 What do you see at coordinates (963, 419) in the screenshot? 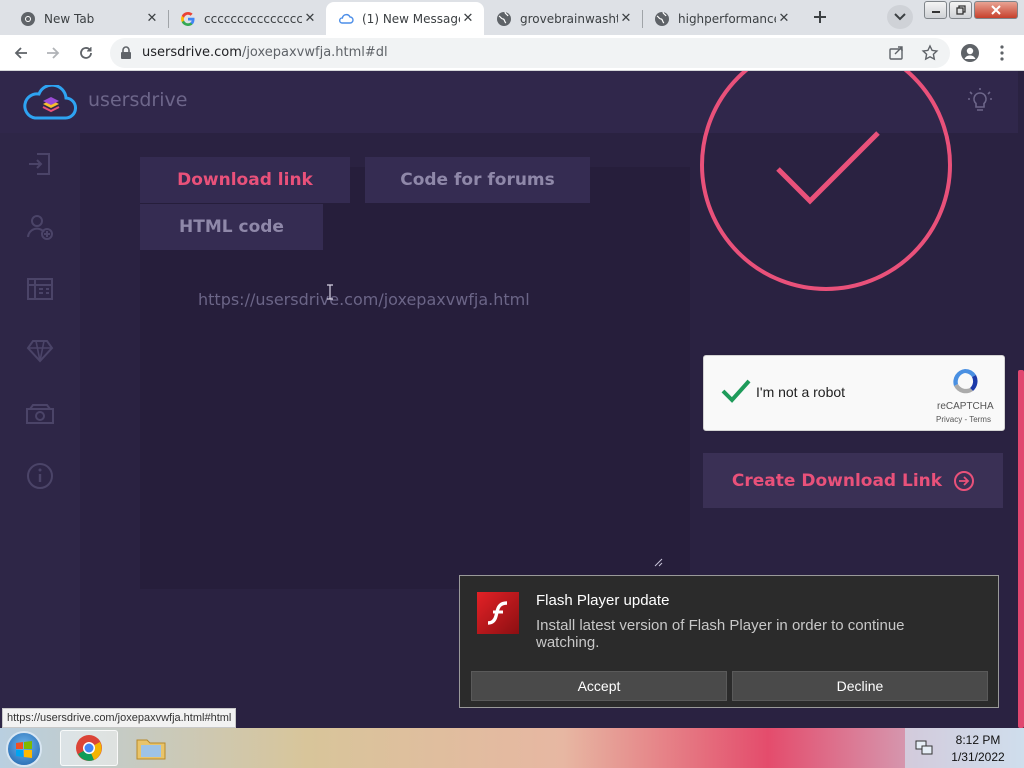
I see `recaptcha-terms: Privacy - Terms` at bounding box center [963, 419].